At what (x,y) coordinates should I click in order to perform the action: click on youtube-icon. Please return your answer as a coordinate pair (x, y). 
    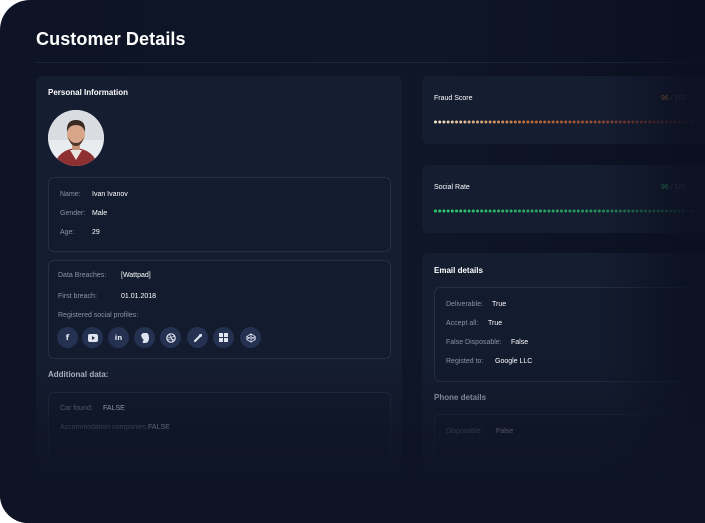
    Looking at the image, I should click on (92, 337).